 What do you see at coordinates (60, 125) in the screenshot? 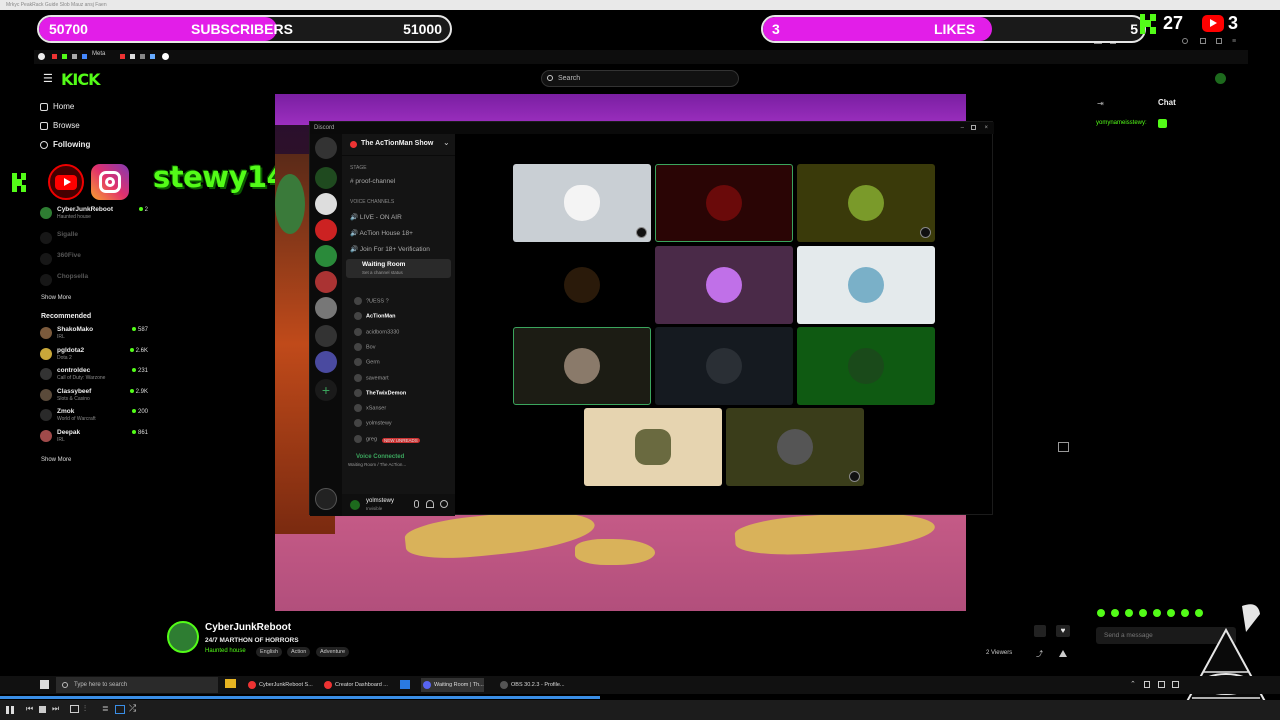
I see `nav-browse: Browse` at bounding box center [60, 125].